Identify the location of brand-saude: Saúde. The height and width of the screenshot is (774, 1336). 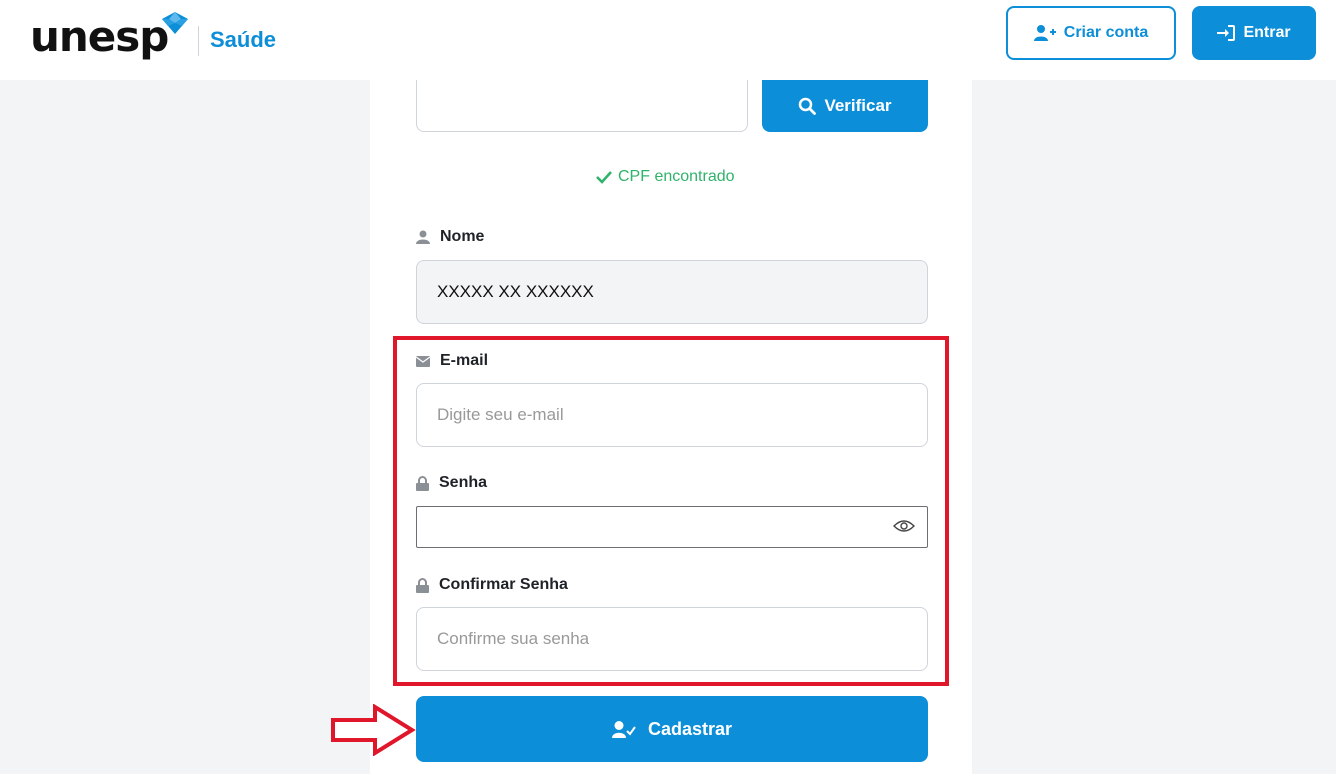
(243, 39).